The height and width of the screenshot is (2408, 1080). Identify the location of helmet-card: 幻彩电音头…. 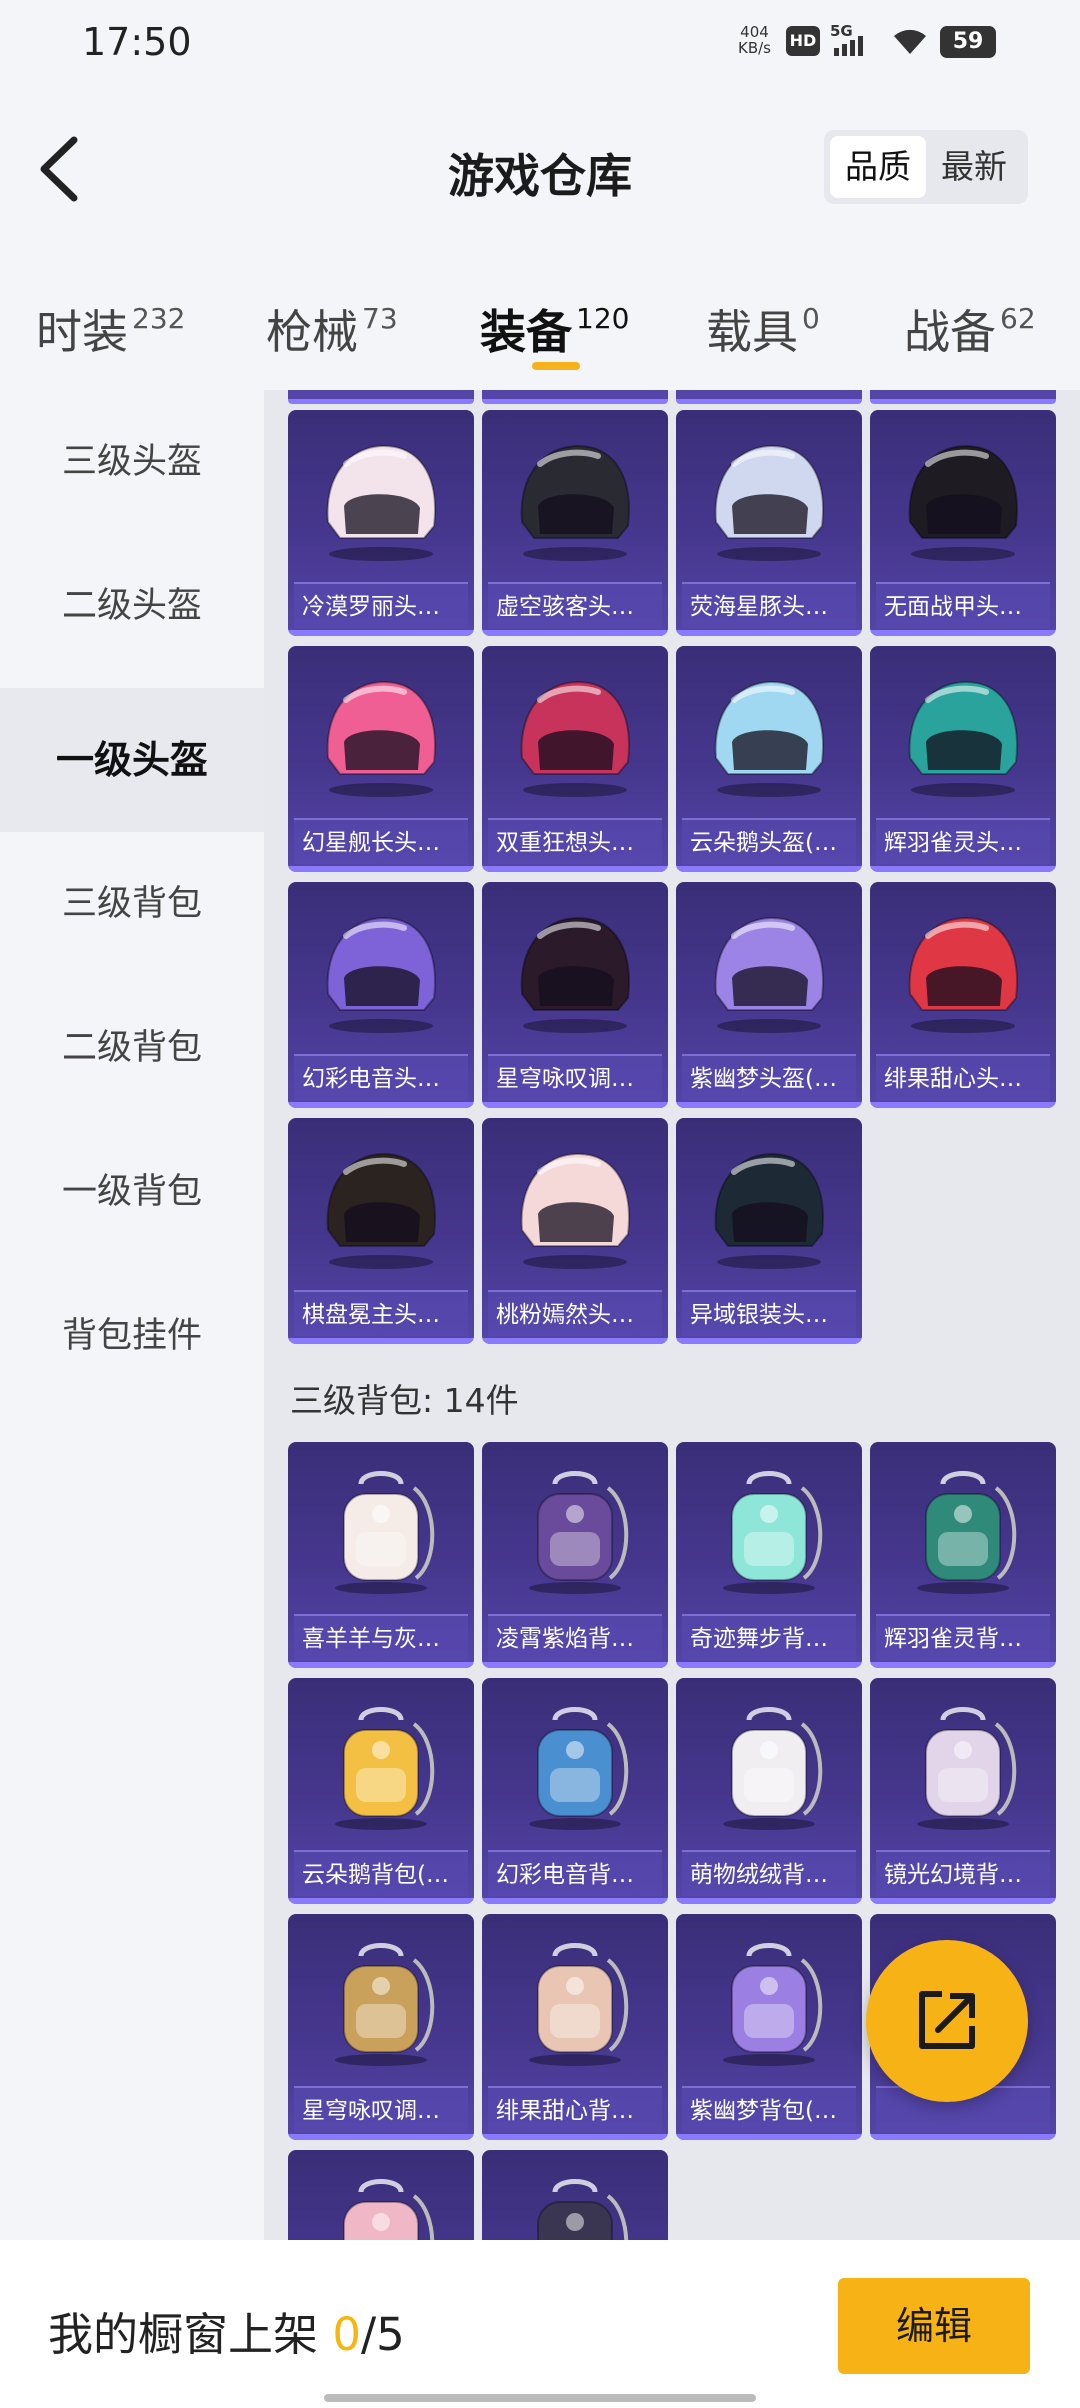
(381, 995).